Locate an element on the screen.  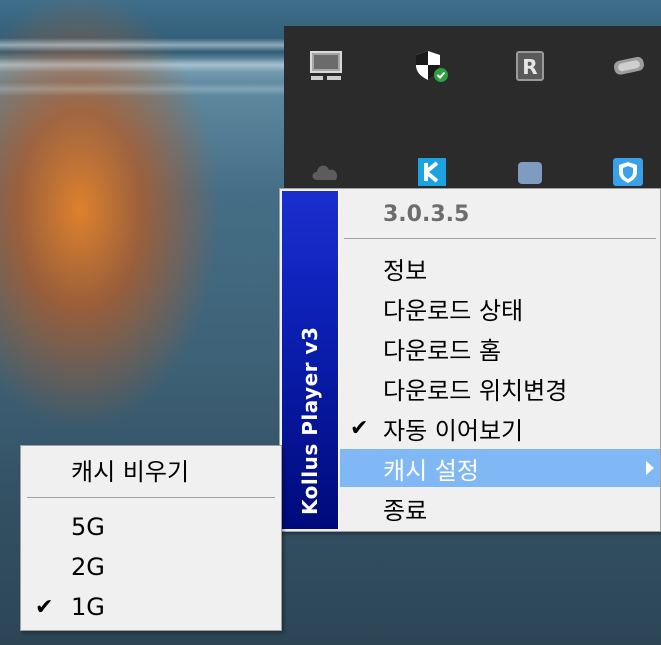
submenu-item-label: 캐시 비우기 is located at coordinates (130, 471).